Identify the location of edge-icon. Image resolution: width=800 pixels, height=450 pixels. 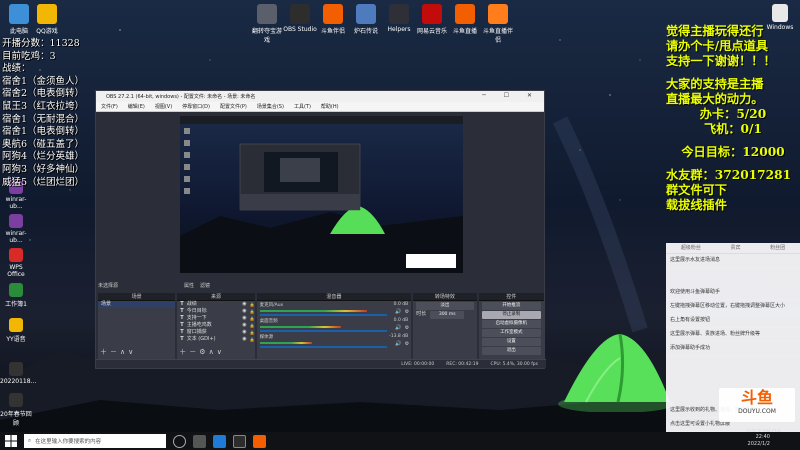
(219, 441).